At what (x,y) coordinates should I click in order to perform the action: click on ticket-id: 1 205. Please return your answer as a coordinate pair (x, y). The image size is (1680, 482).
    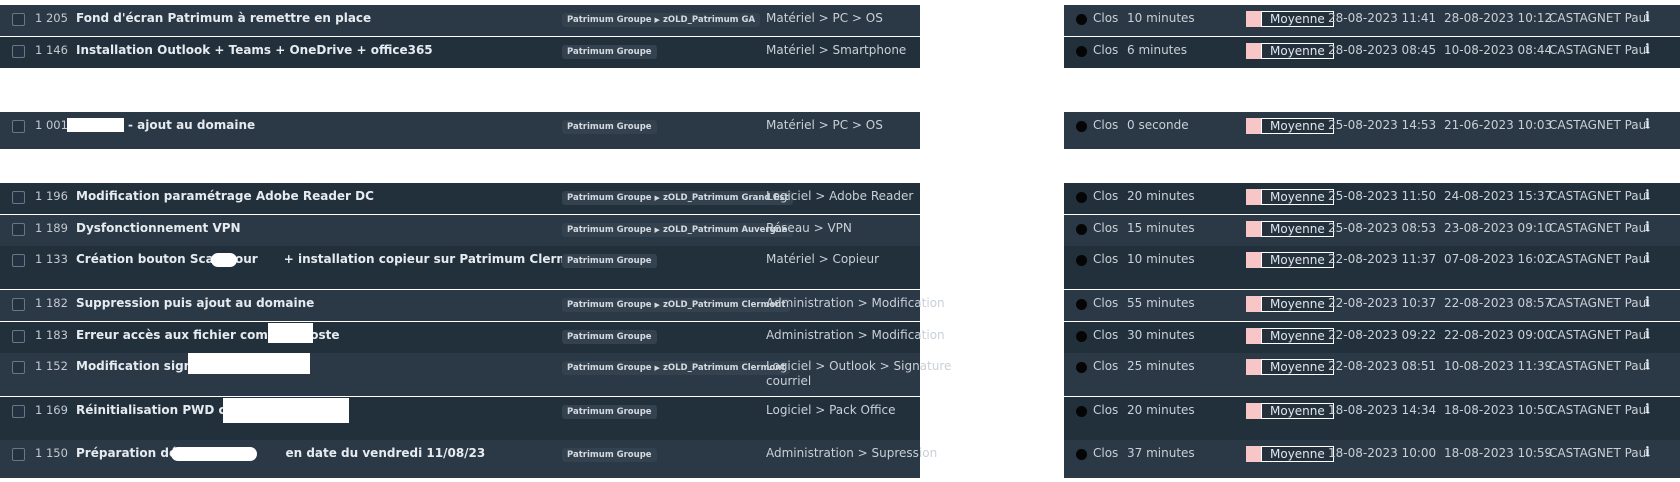
    Looking at the image, I should click on (51, 18).